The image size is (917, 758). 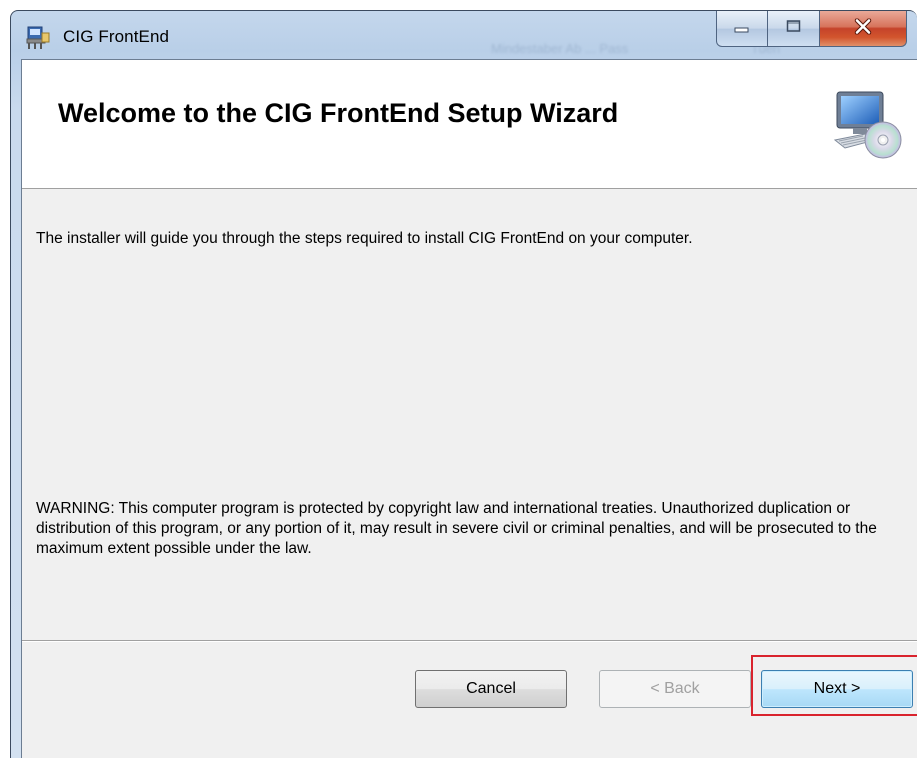 I want to click on page-title: Welcome to the CIG FrontEnd Setup Wizard, so click(x=338, y=113).